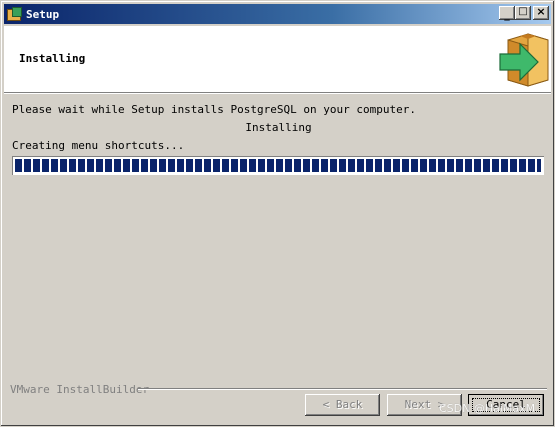 This screenshot has width=555, height=427. What do you see at coordinates (80, 389) in the screenshot?
I see `installer-brand: VMware InstallBuilder` at bounding box center [80, 389].